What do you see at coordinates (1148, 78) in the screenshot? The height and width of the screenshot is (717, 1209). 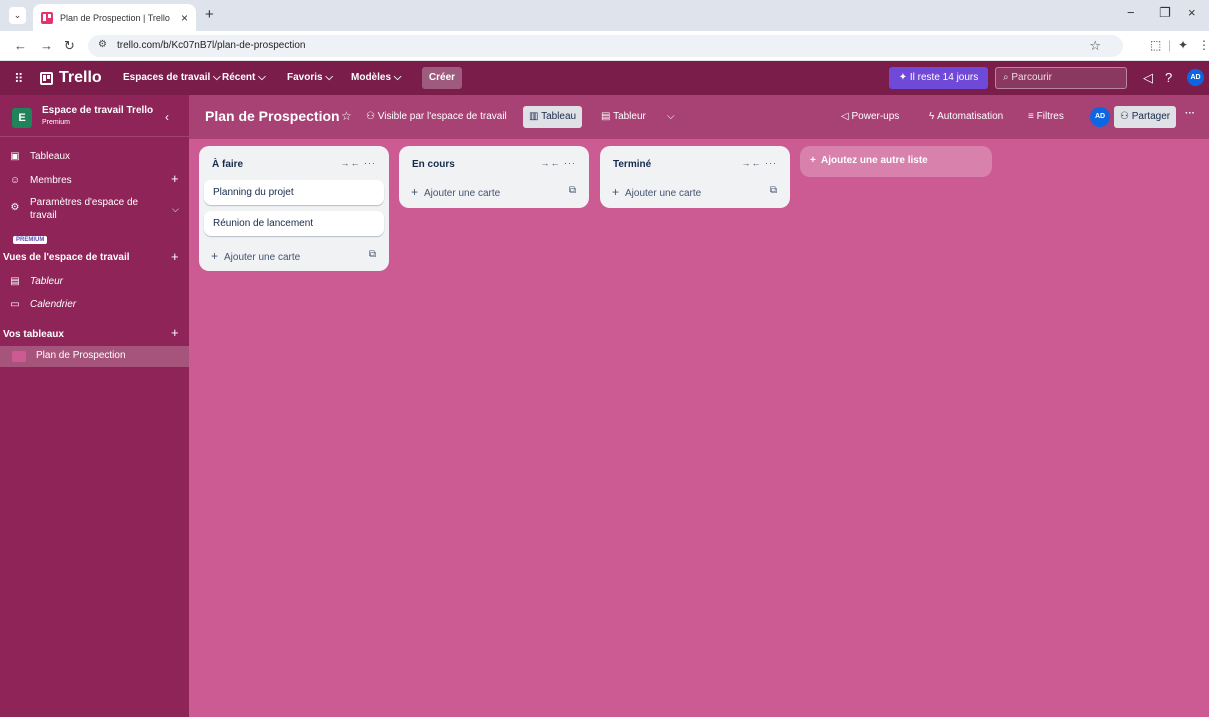 I see `megaphone-icon: ◁` at bounding box center [1148, 78].